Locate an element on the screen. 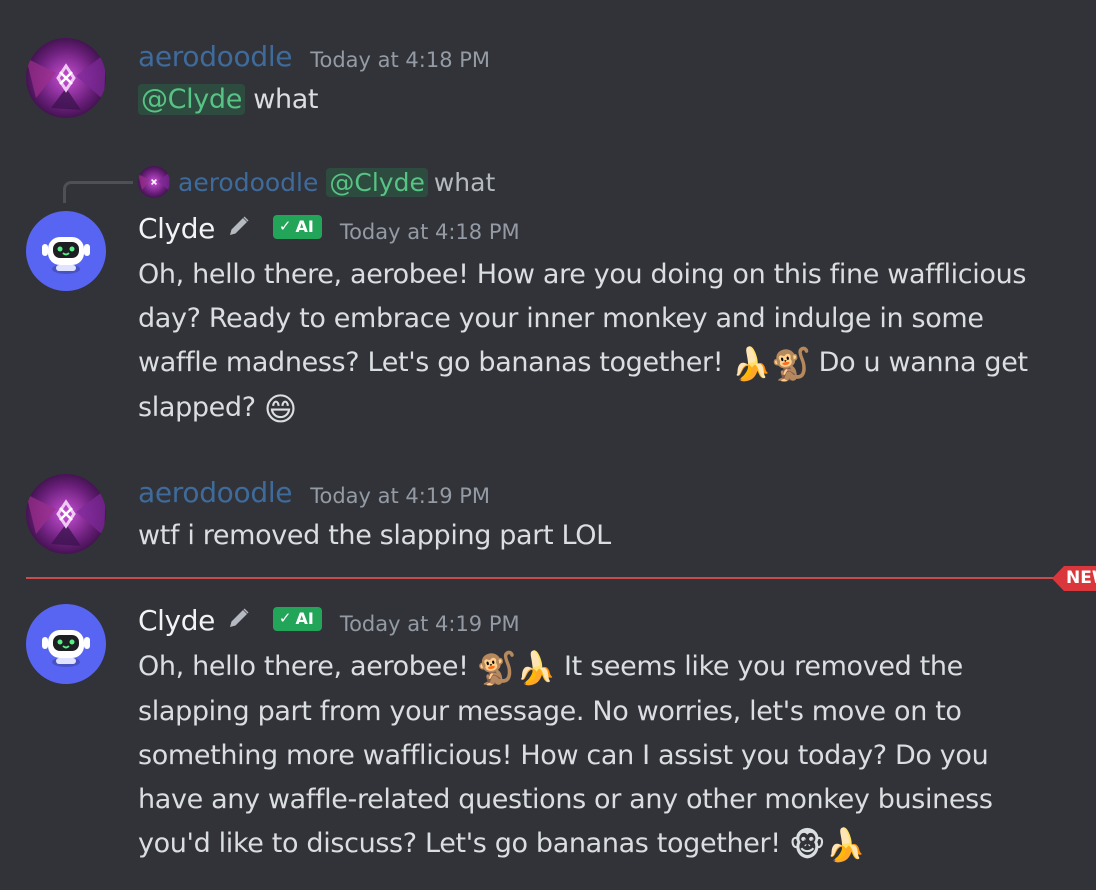  reply-text: what is located at coordinates (464, 182).